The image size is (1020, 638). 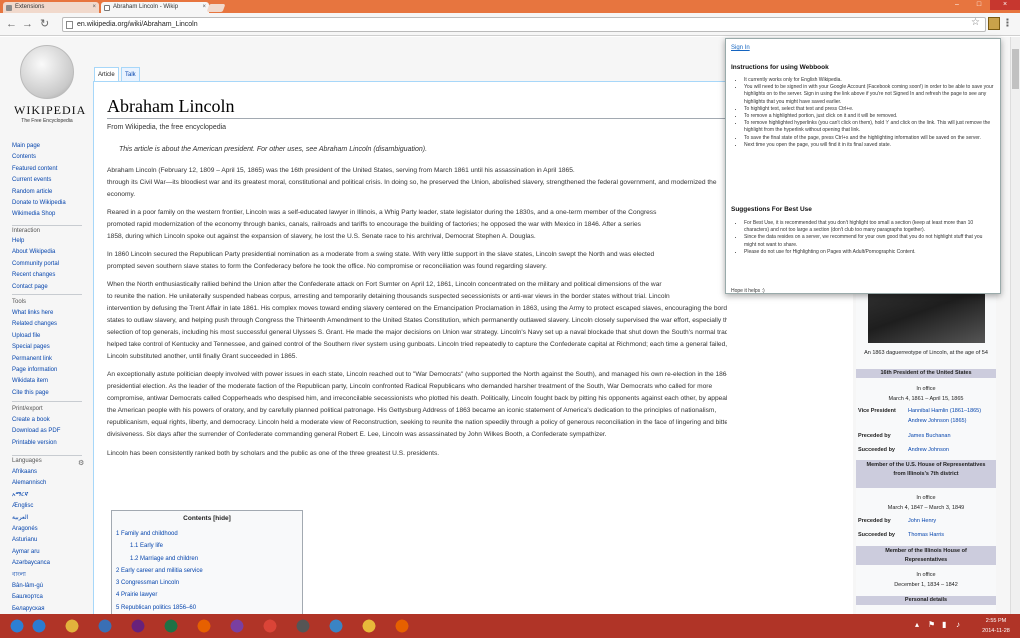 I want to click on toc-item: 1.2 Marriage and children, so click(x=207, y=559).